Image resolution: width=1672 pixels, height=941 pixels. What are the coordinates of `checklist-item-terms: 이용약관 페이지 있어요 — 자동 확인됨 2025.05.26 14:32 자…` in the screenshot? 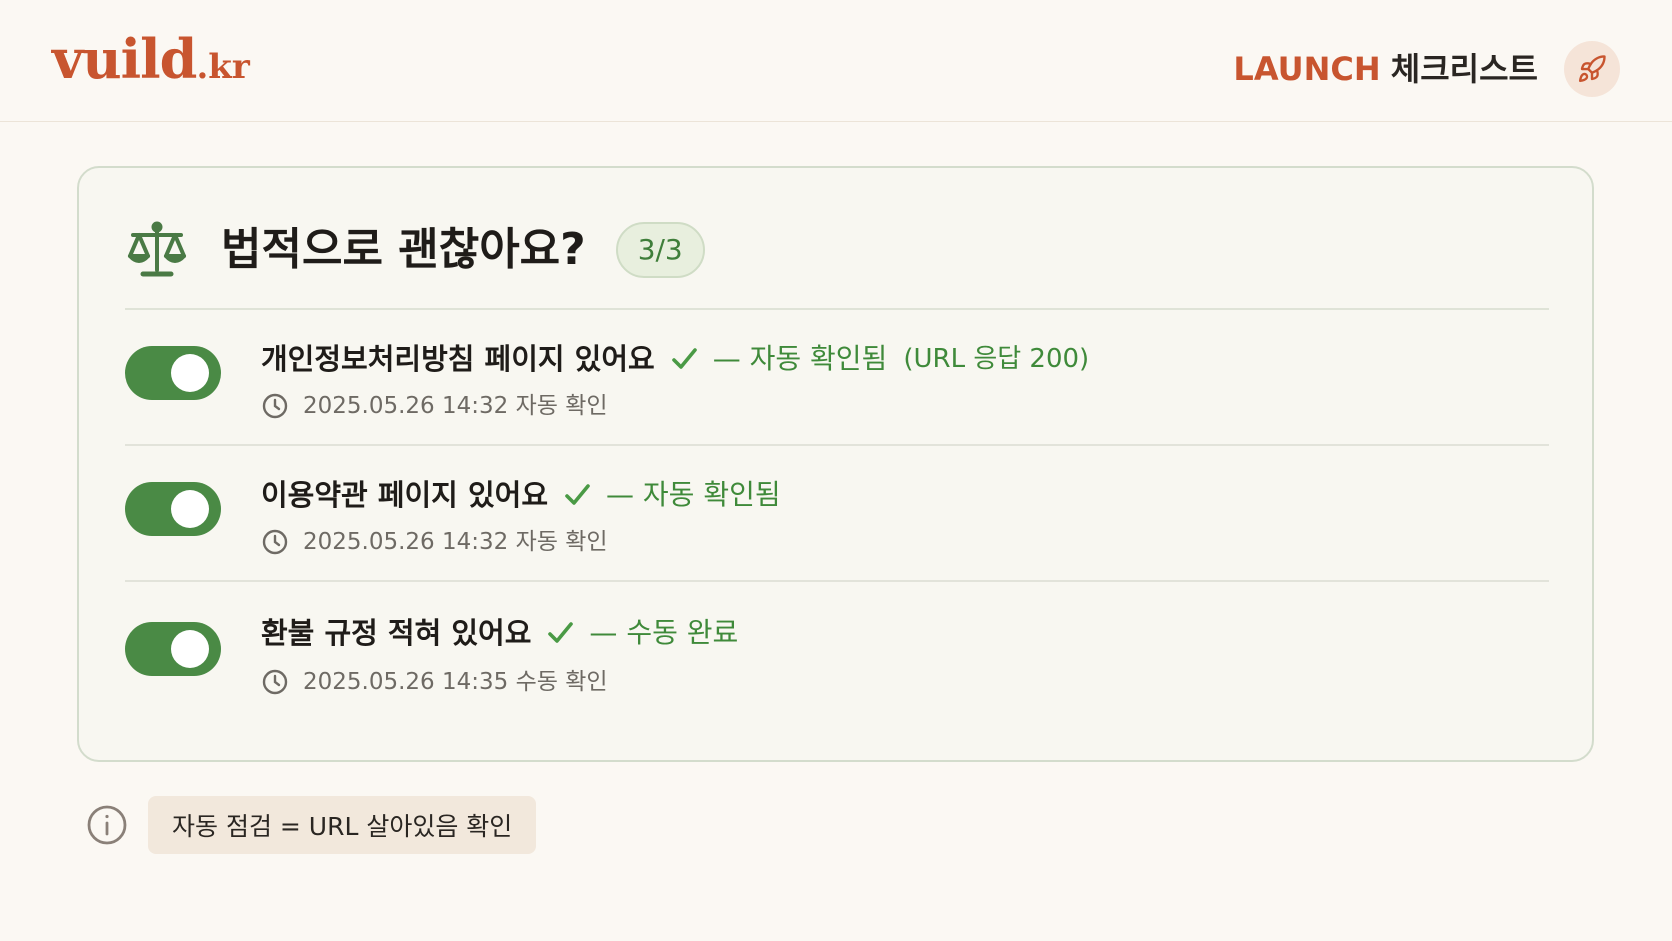 It's located at (837, 514).